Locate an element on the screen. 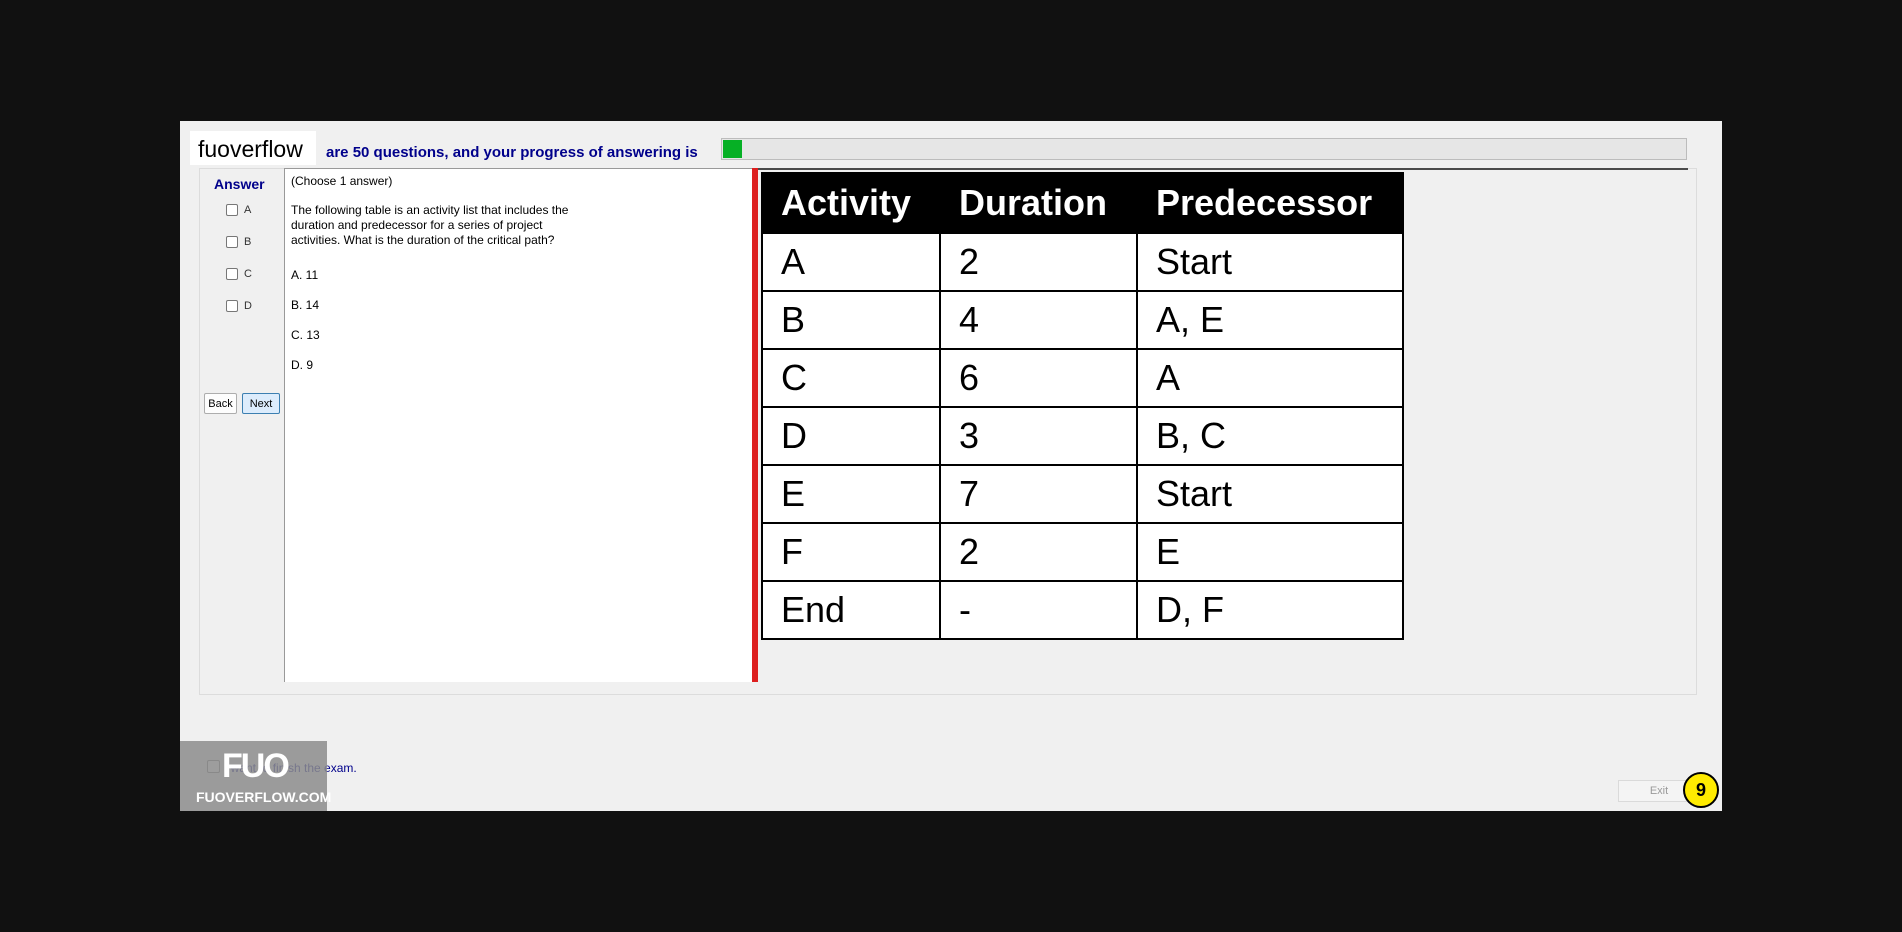  cell-predecessor: D, F is located at coordinates (1270, 610).